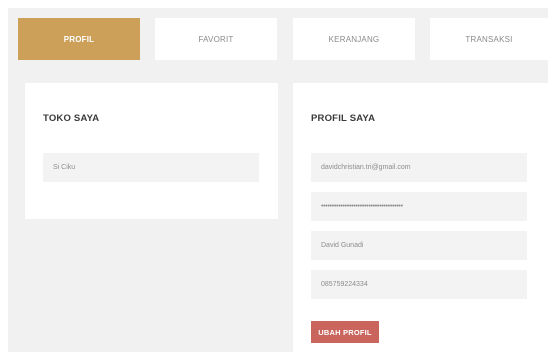 This screenshot has height=352, width=555. I want to click on password-field: ••••••••••••••••••••••••••••••••••••••, so click(419, 206).